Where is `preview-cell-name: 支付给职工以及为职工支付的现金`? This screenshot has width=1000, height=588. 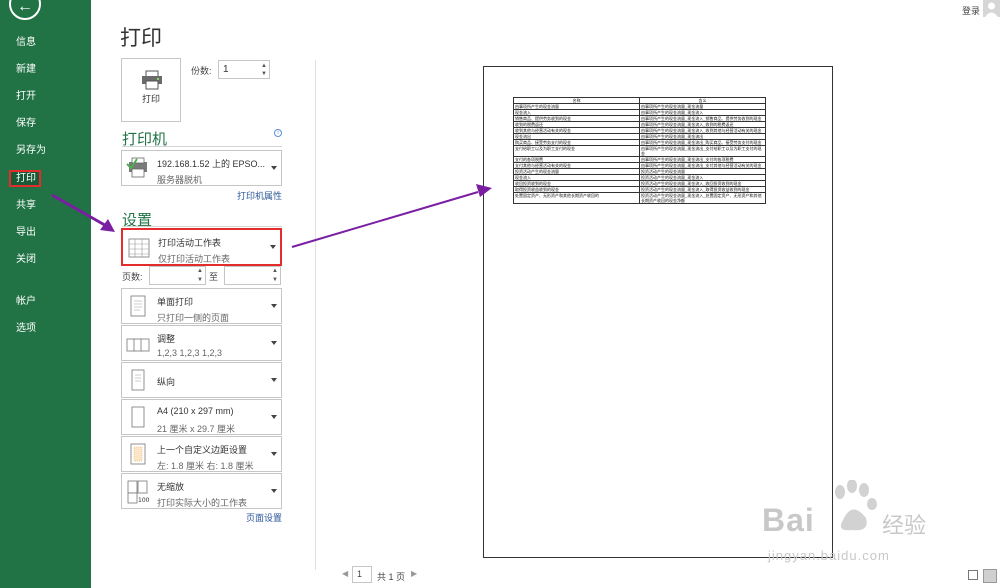
preview-cell-name: 支付给职工以及为职工支付的现金 is located at coordinates (576, 151).